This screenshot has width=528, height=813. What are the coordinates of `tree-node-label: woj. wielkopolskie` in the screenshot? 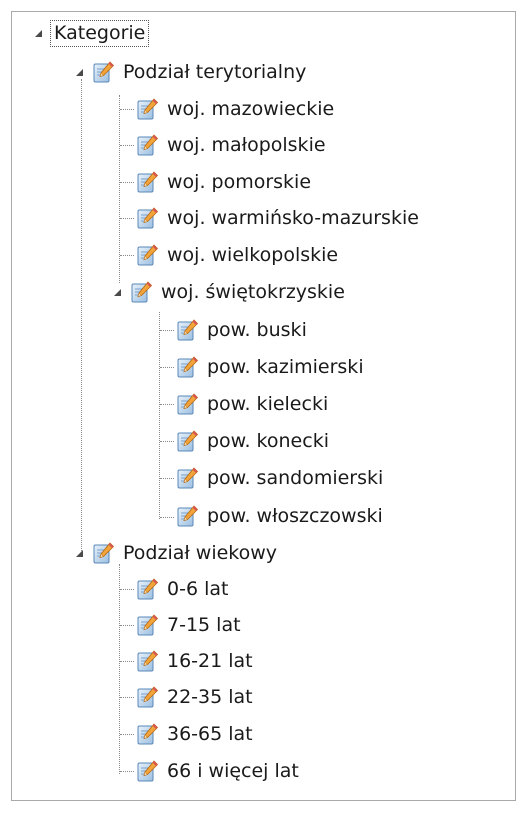 It's located at (253, 255).